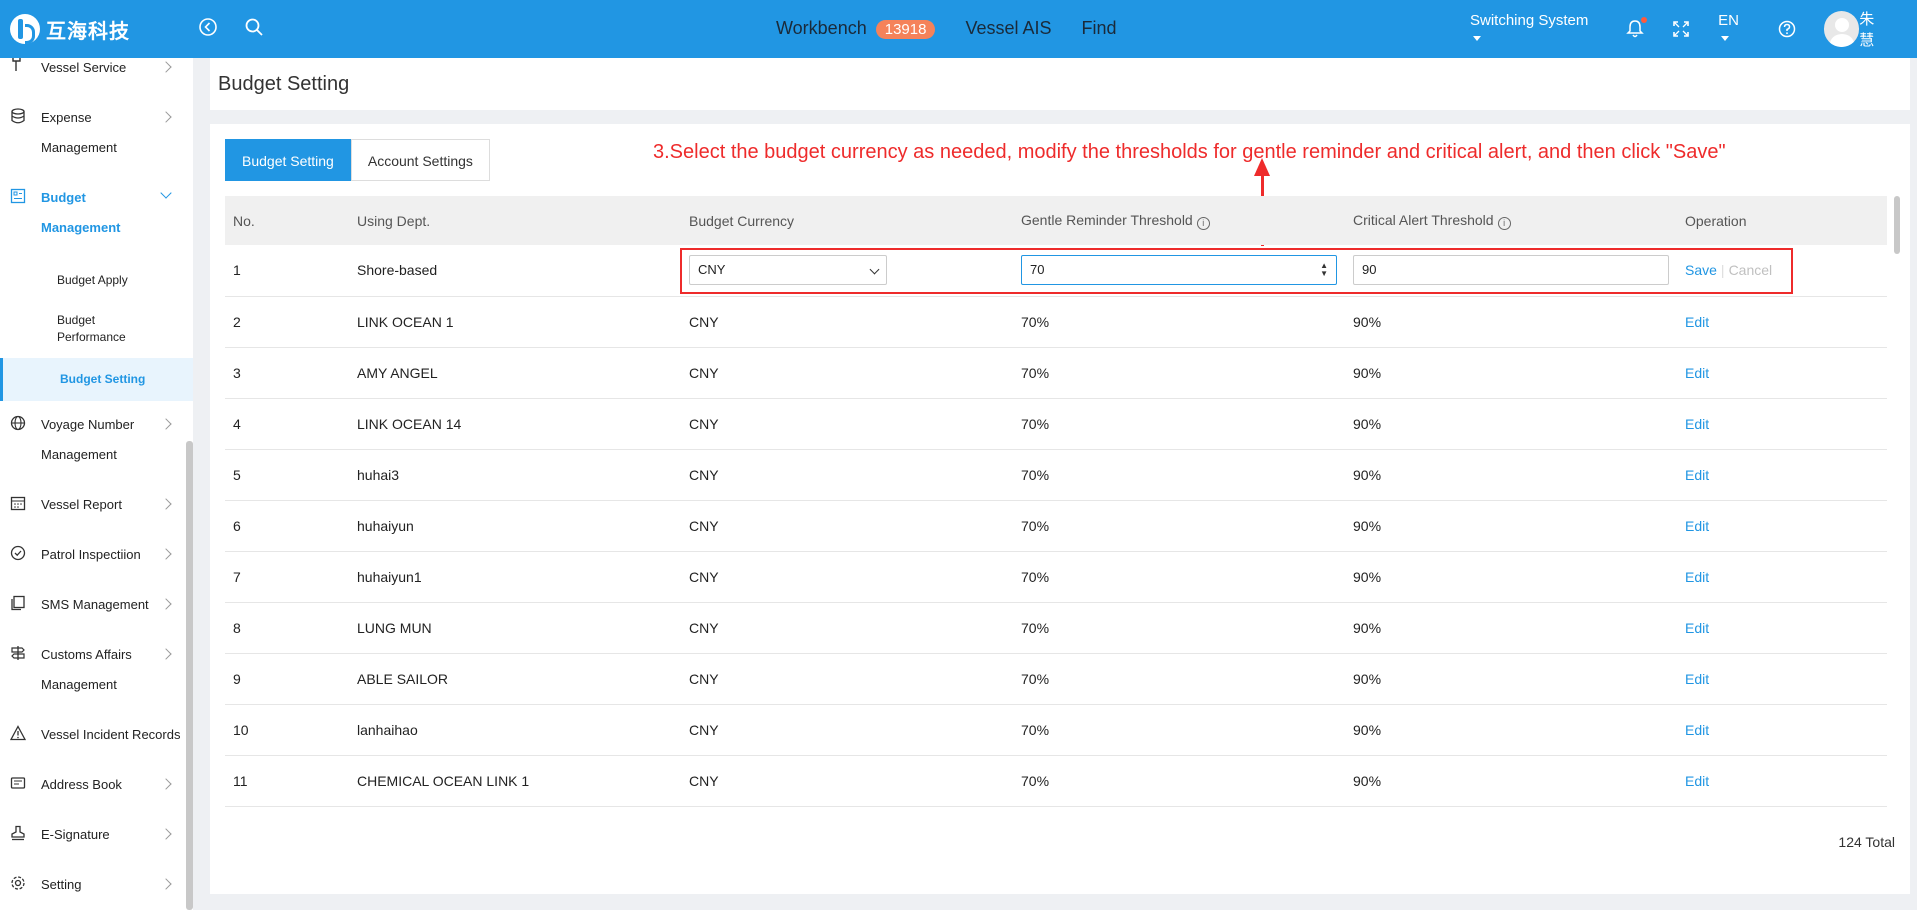  What do you see at coordinates (208, 29) in the screenshot?
I see `back-icon` at bounding box center [208, 29].